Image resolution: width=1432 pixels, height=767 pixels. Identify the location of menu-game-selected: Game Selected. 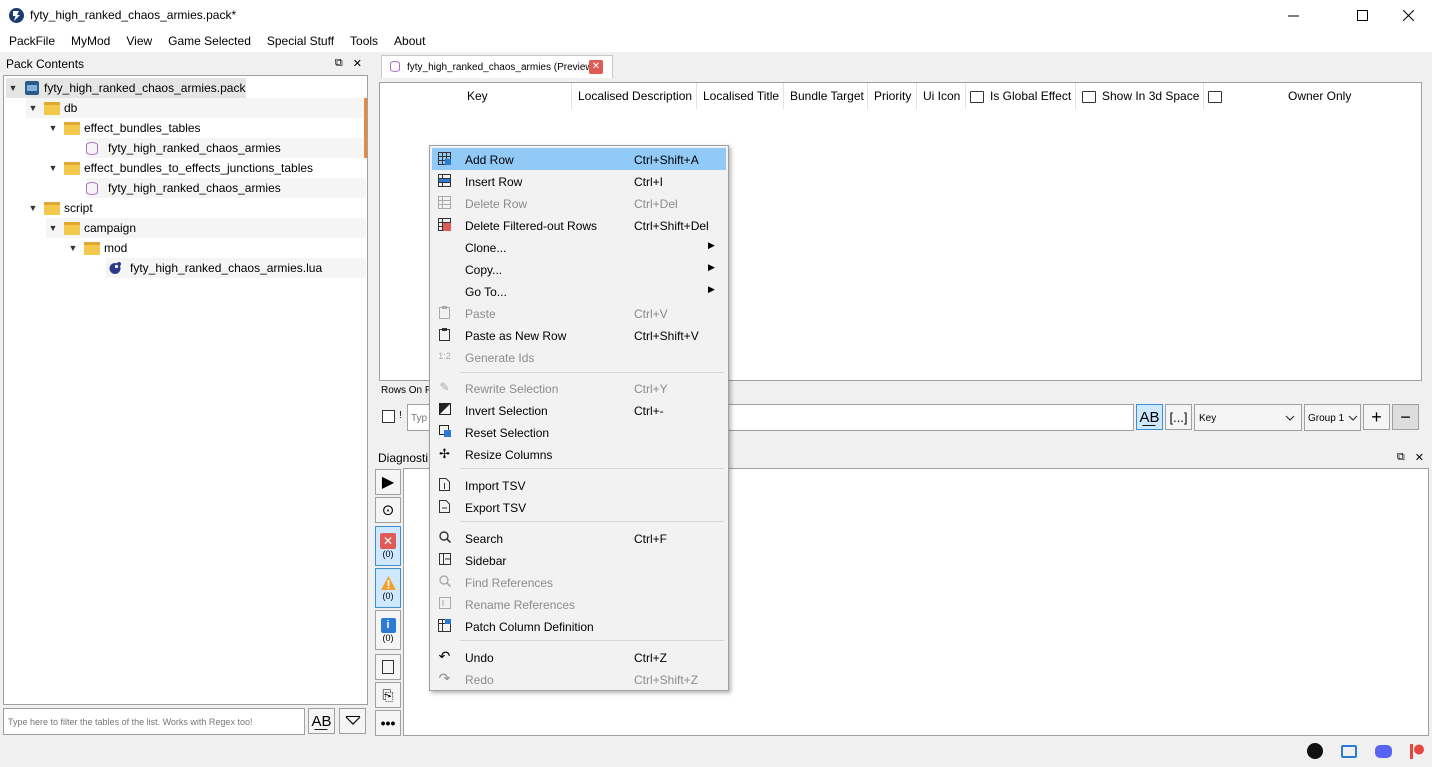
(208, 41).